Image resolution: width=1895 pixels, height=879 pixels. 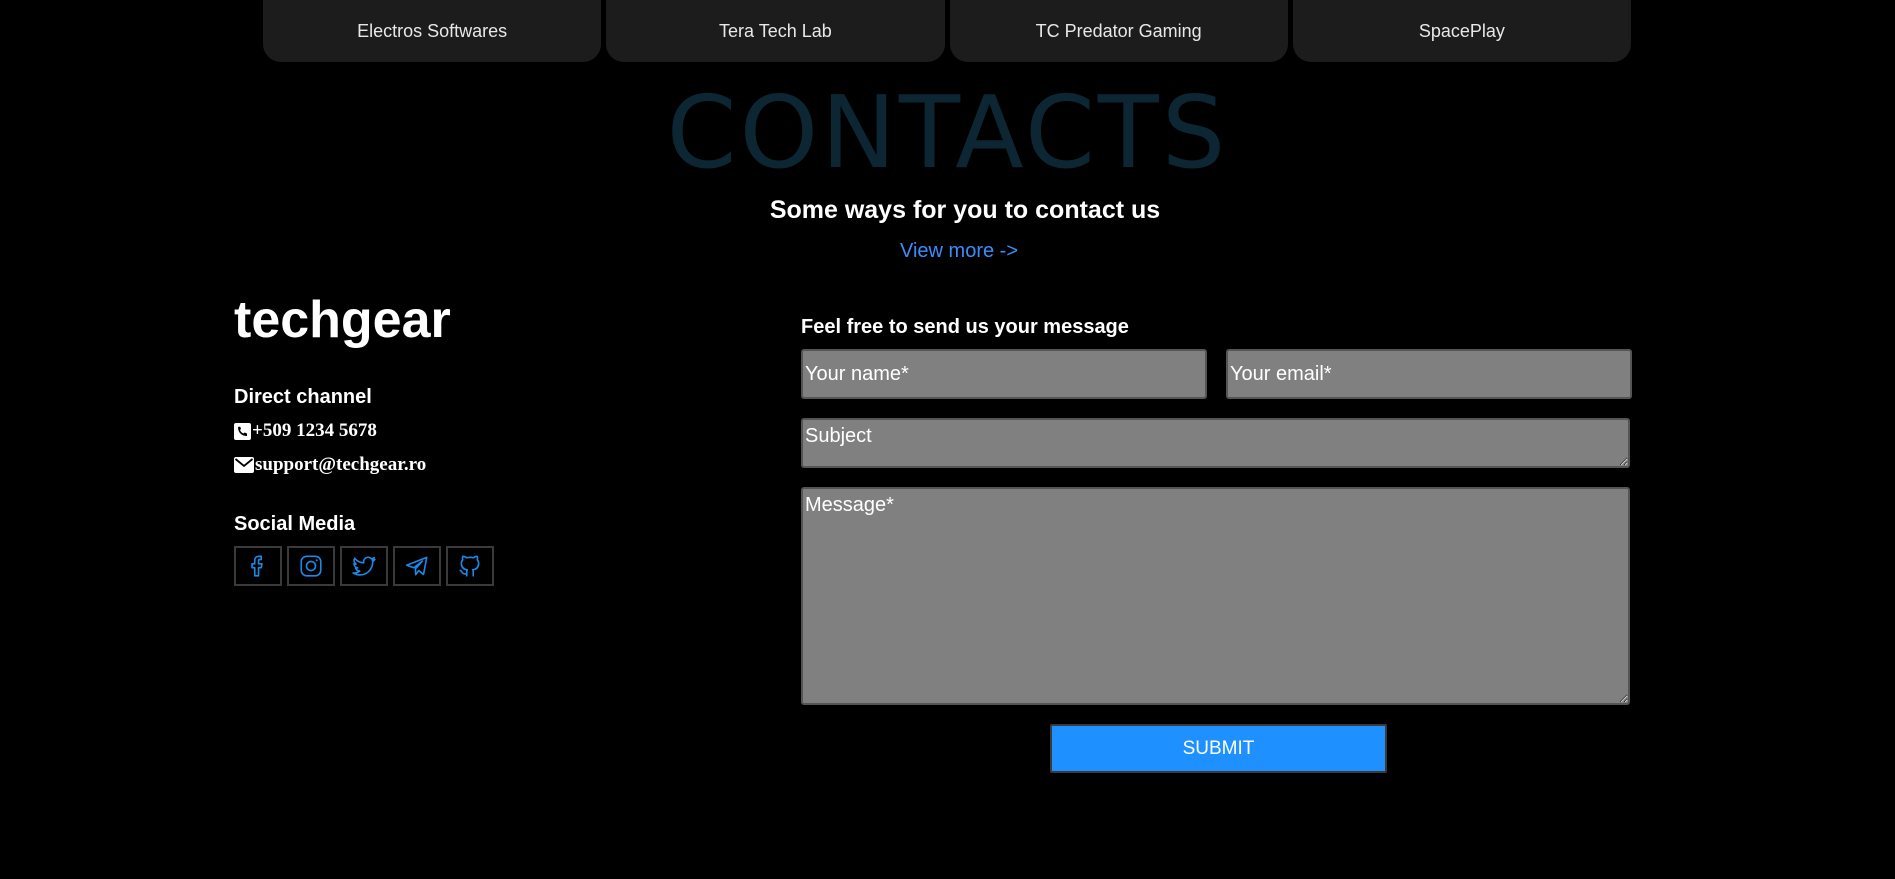 I want to click on telegram-link, so click(x=417, y=566).